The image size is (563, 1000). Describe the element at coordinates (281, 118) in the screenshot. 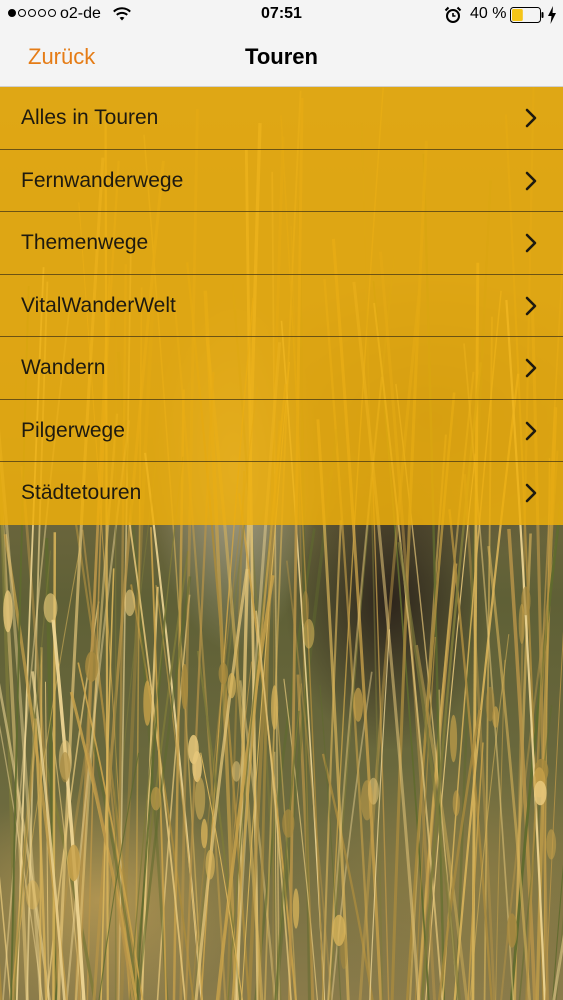

I see `list-item-alles-in-touren: Alles in Touren` at that location.